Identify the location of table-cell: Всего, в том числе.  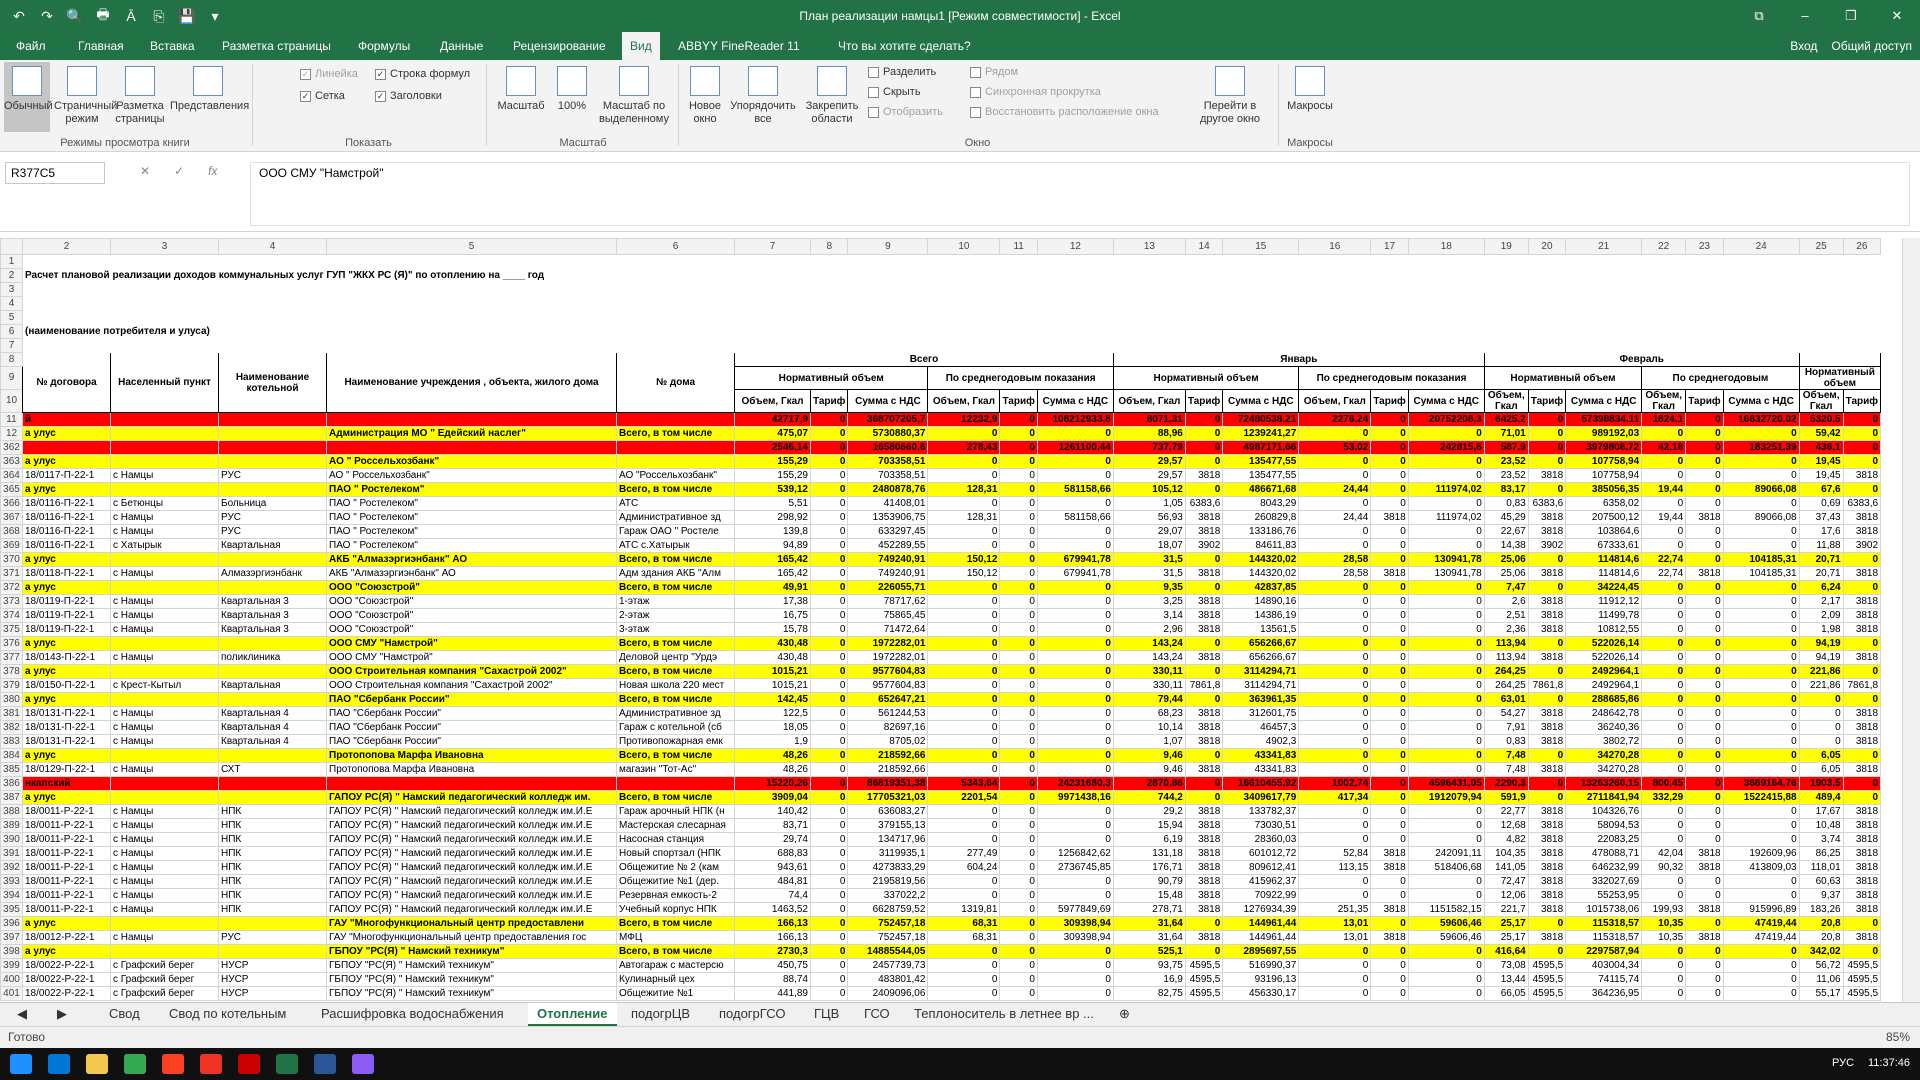
(675, 587).